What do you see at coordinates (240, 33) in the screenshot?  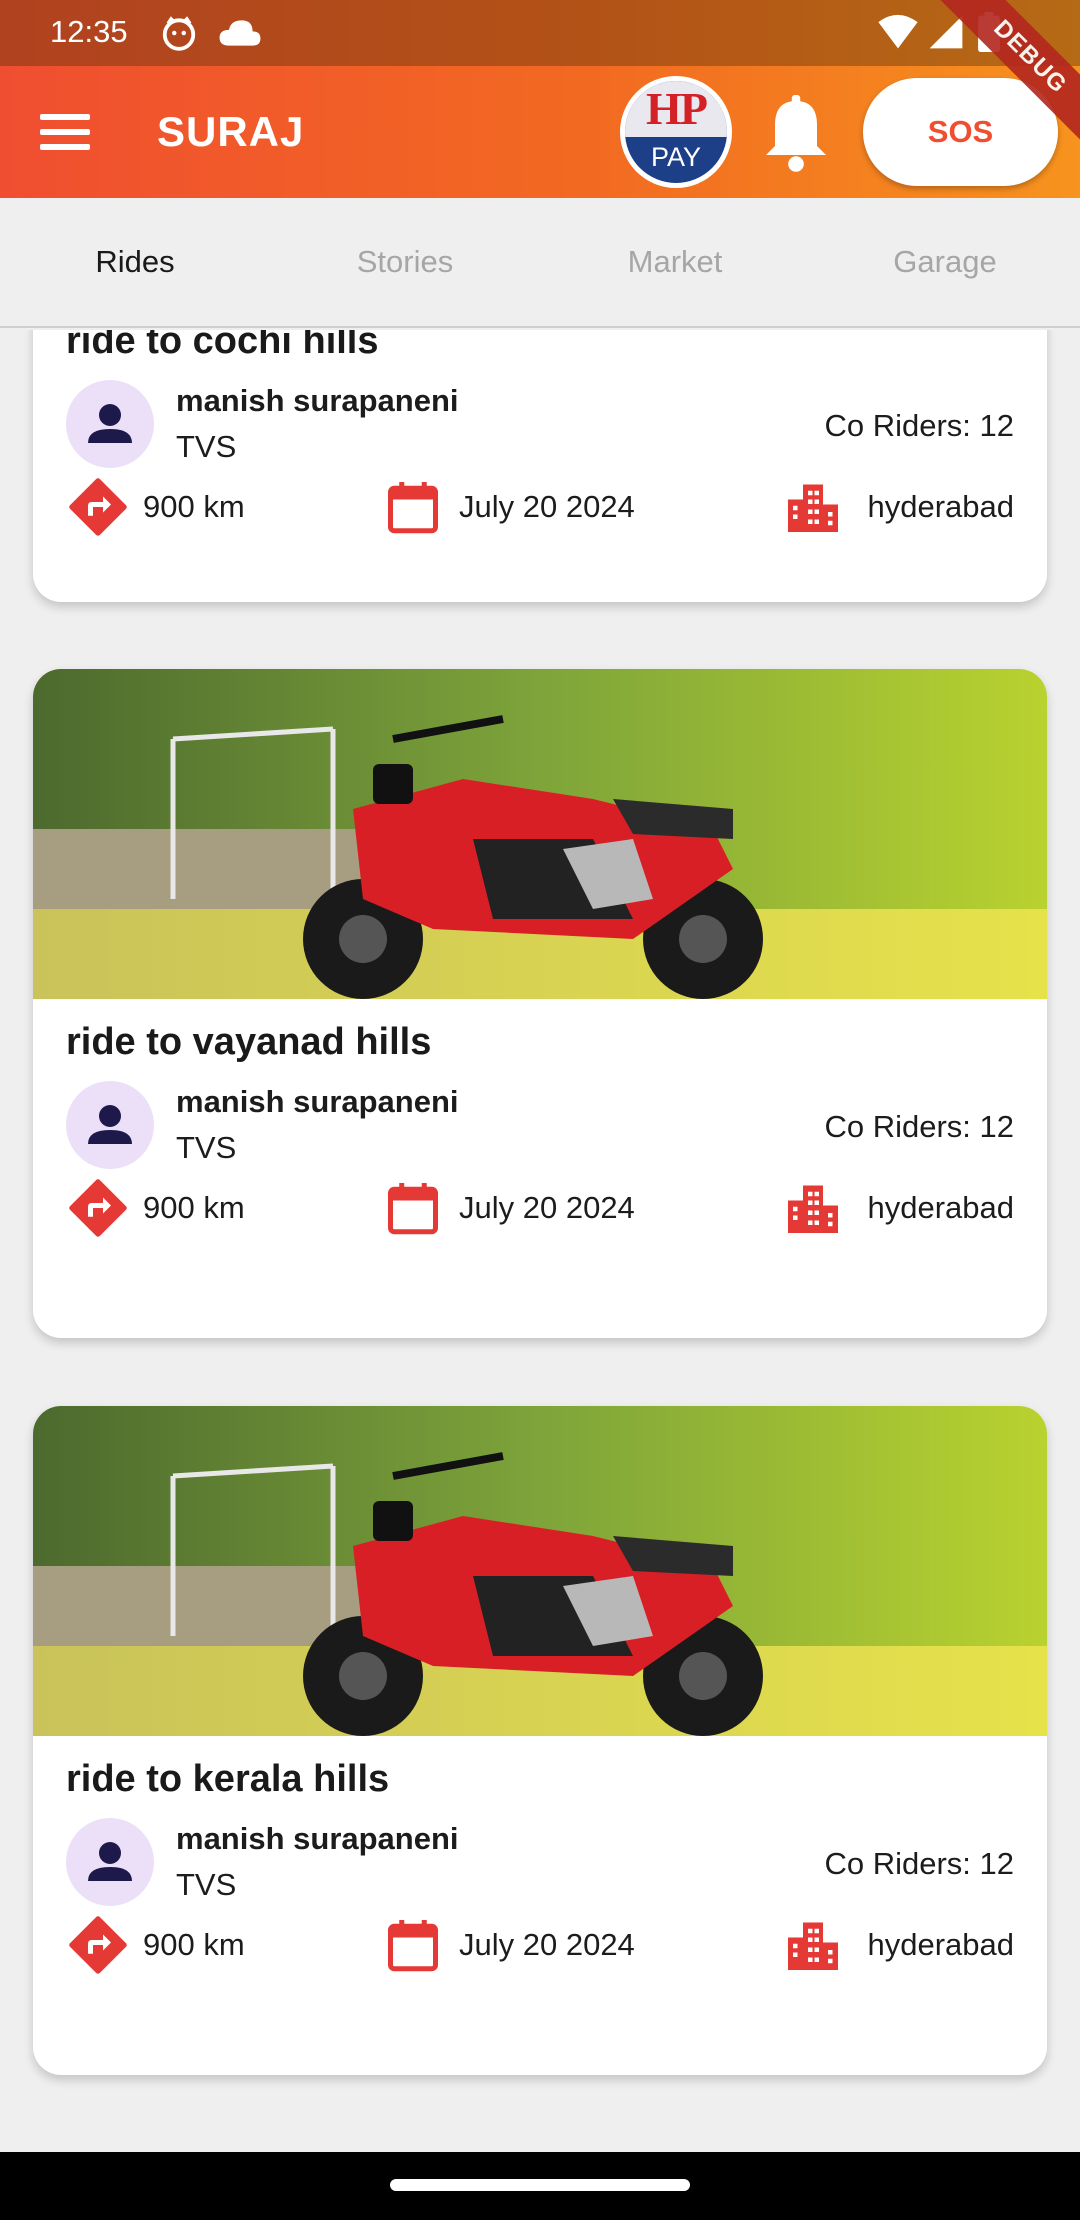 I see `cloud-icon` at bounding box center [240, 33].